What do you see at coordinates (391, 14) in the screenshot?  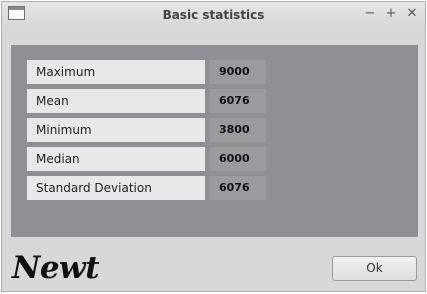 I see `maximize-icon: +` at bounding box center [391, 14].